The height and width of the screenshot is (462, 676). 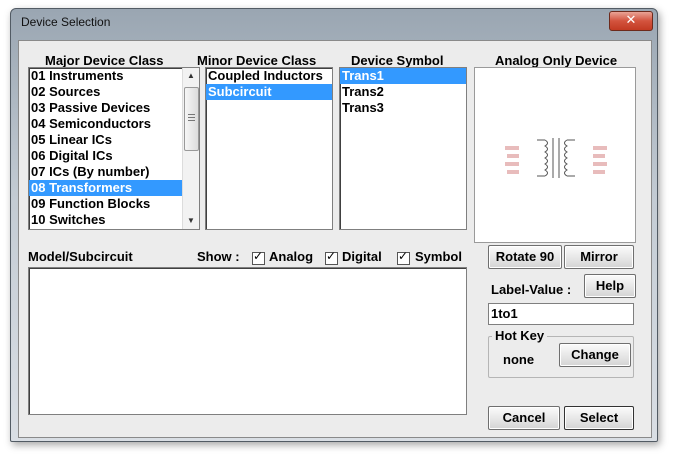 What do you see at coordinates (525, 257) in the screenshot?
I see `rotate-90-button: Rotate 90` at bounding box center [525, 257].